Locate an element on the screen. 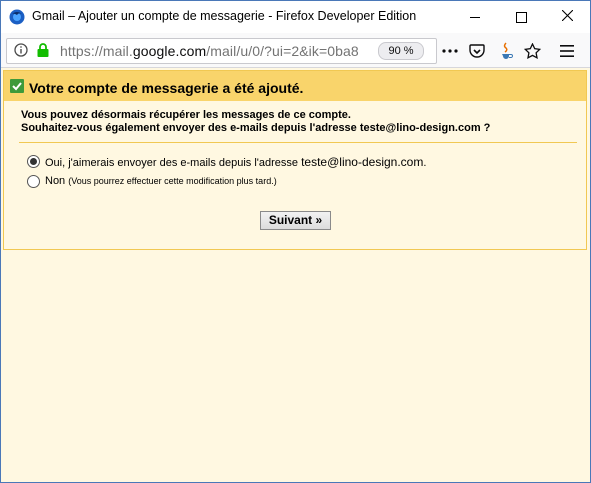 The height and width of the screenshot is (483, 591). firefox-developer-icon is located at coordinates (17, 17).